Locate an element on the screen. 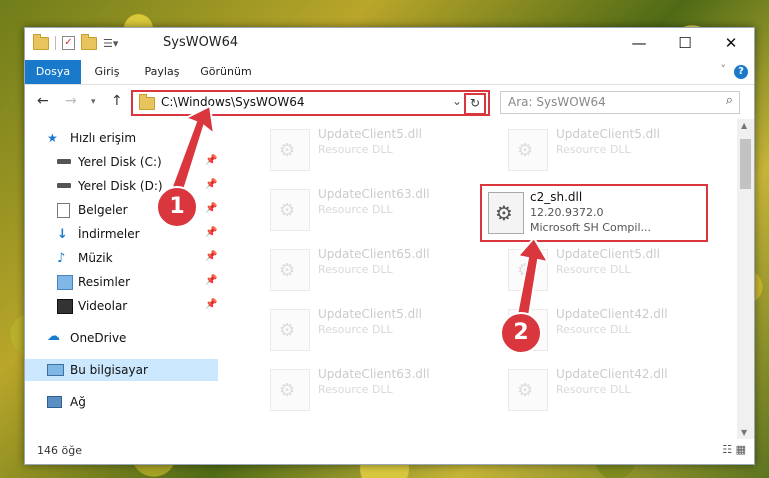 The height and width of the screenshot is (478, 769). arrow-one is located at coordinates (192, 151).